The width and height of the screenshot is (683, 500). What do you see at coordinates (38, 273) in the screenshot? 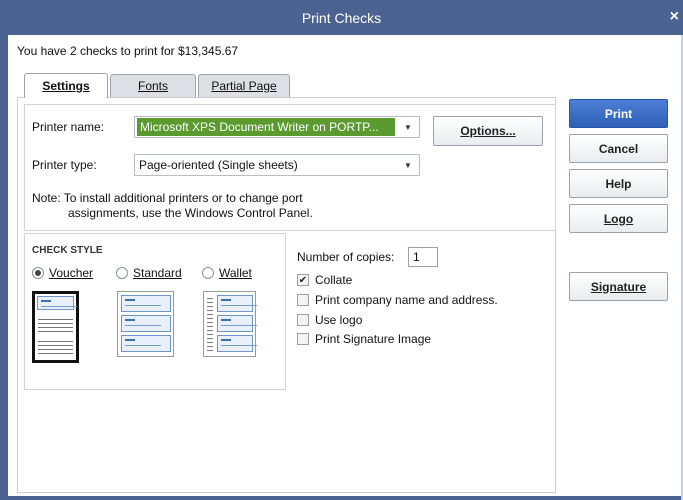
I see `radio-selected-icon` at bounding box center [38, 273].